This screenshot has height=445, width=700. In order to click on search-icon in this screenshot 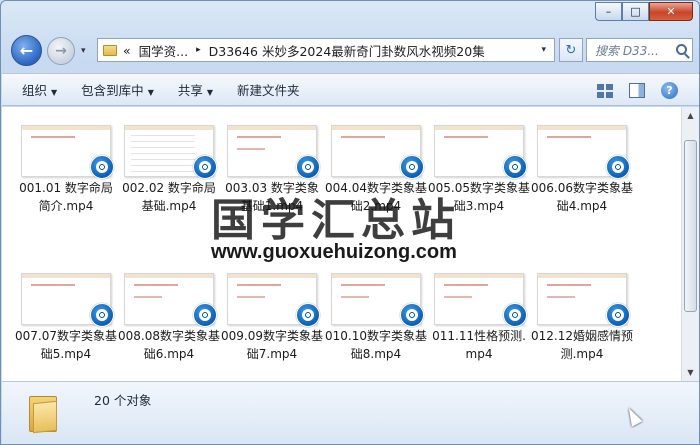, I will do `click(681, 49)`.